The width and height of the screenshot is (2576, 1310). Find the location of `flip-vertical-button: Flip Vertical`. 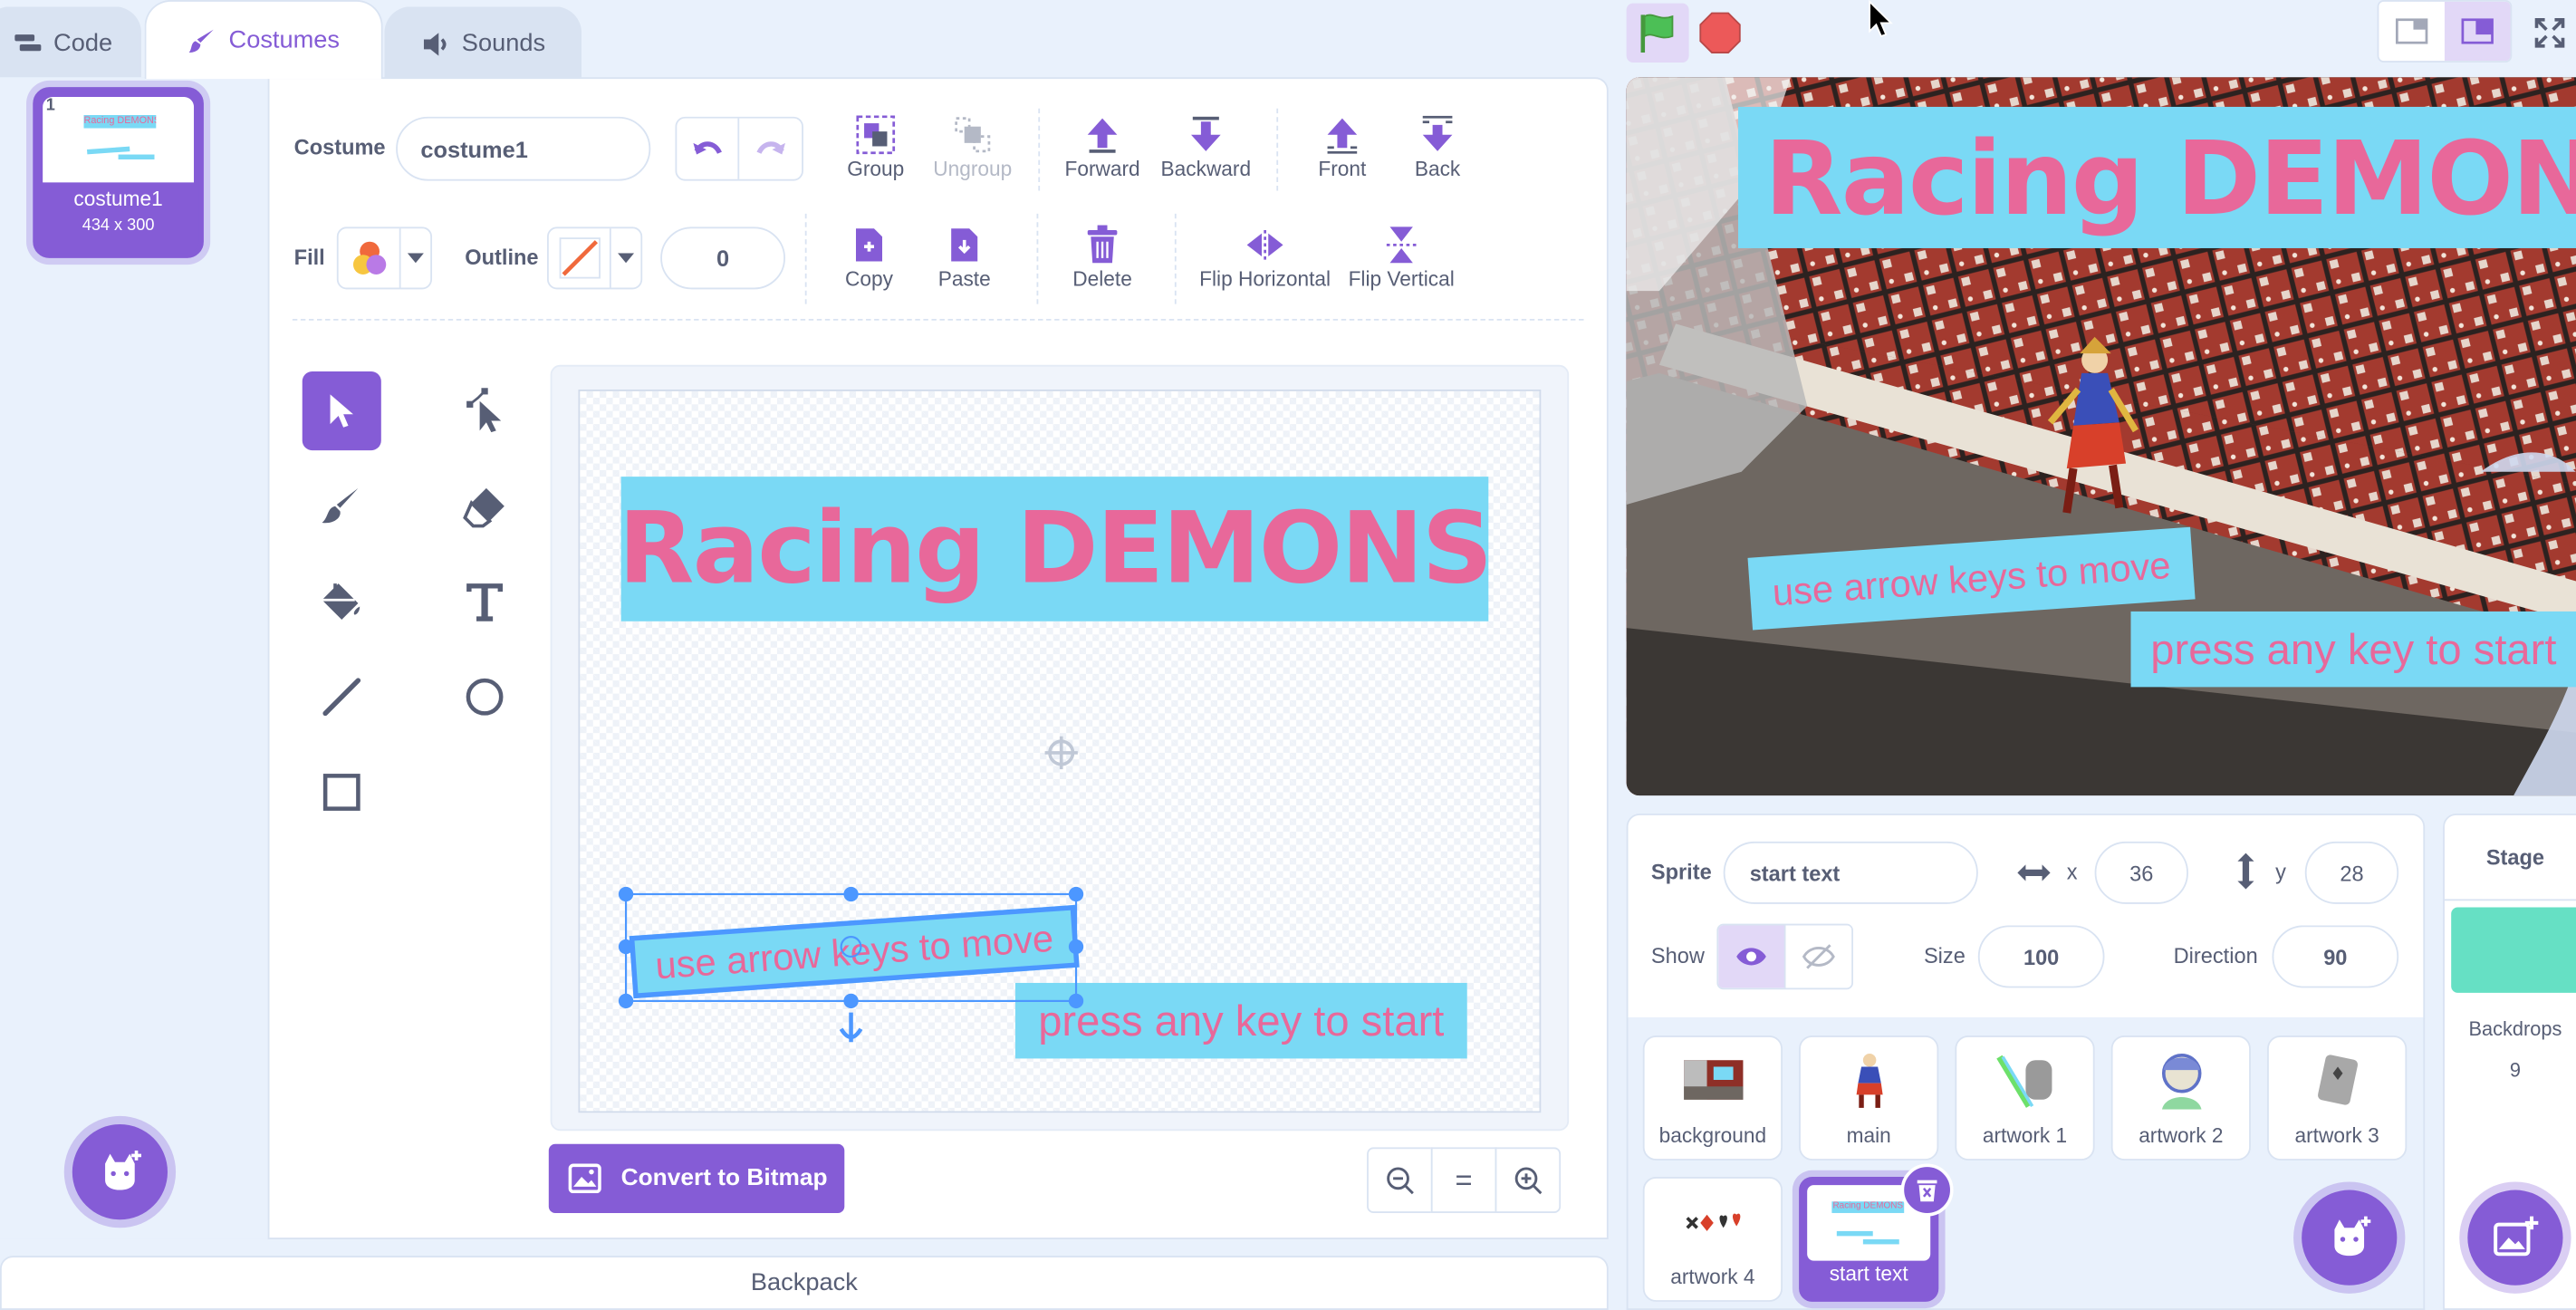

flip-vertical-button: Flip Vertical is located at coordinates (1401, 256).